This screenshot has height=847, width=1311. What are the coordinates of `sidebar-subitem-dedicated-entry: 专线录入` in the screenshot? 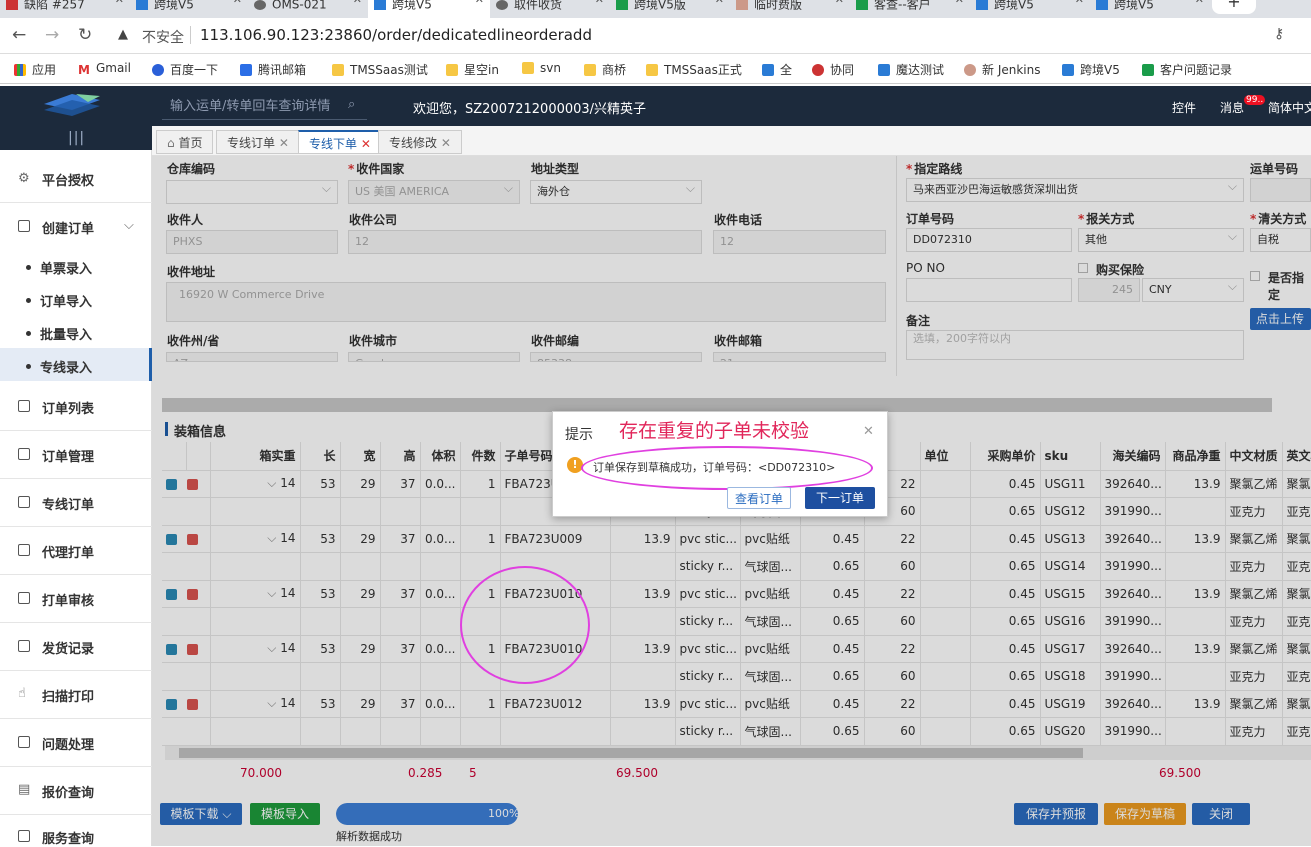 It's located at (59, 366).